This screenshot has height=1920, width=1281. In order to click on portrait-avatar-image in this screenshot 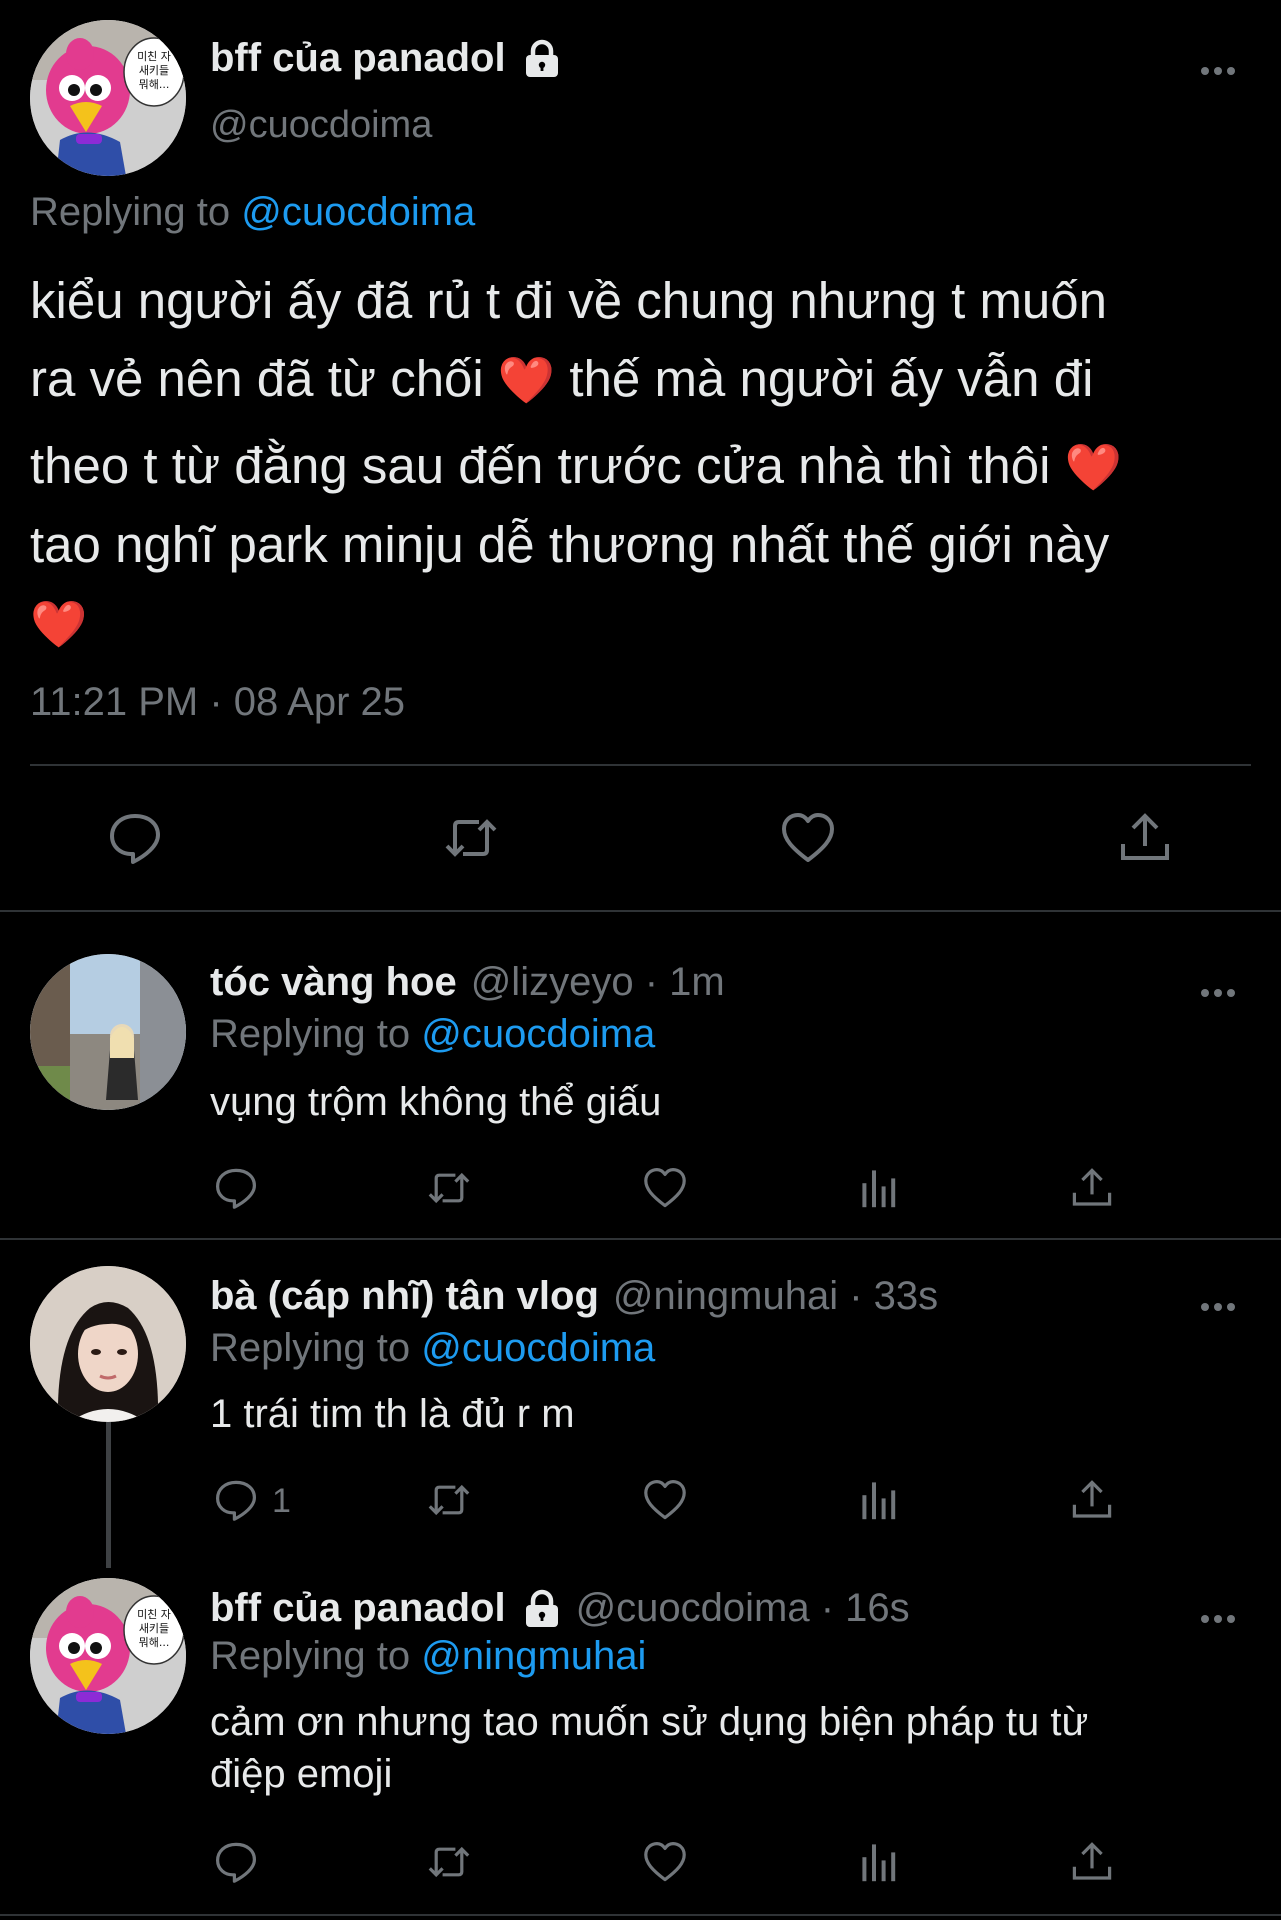, I will do `click(108, 1344)`.